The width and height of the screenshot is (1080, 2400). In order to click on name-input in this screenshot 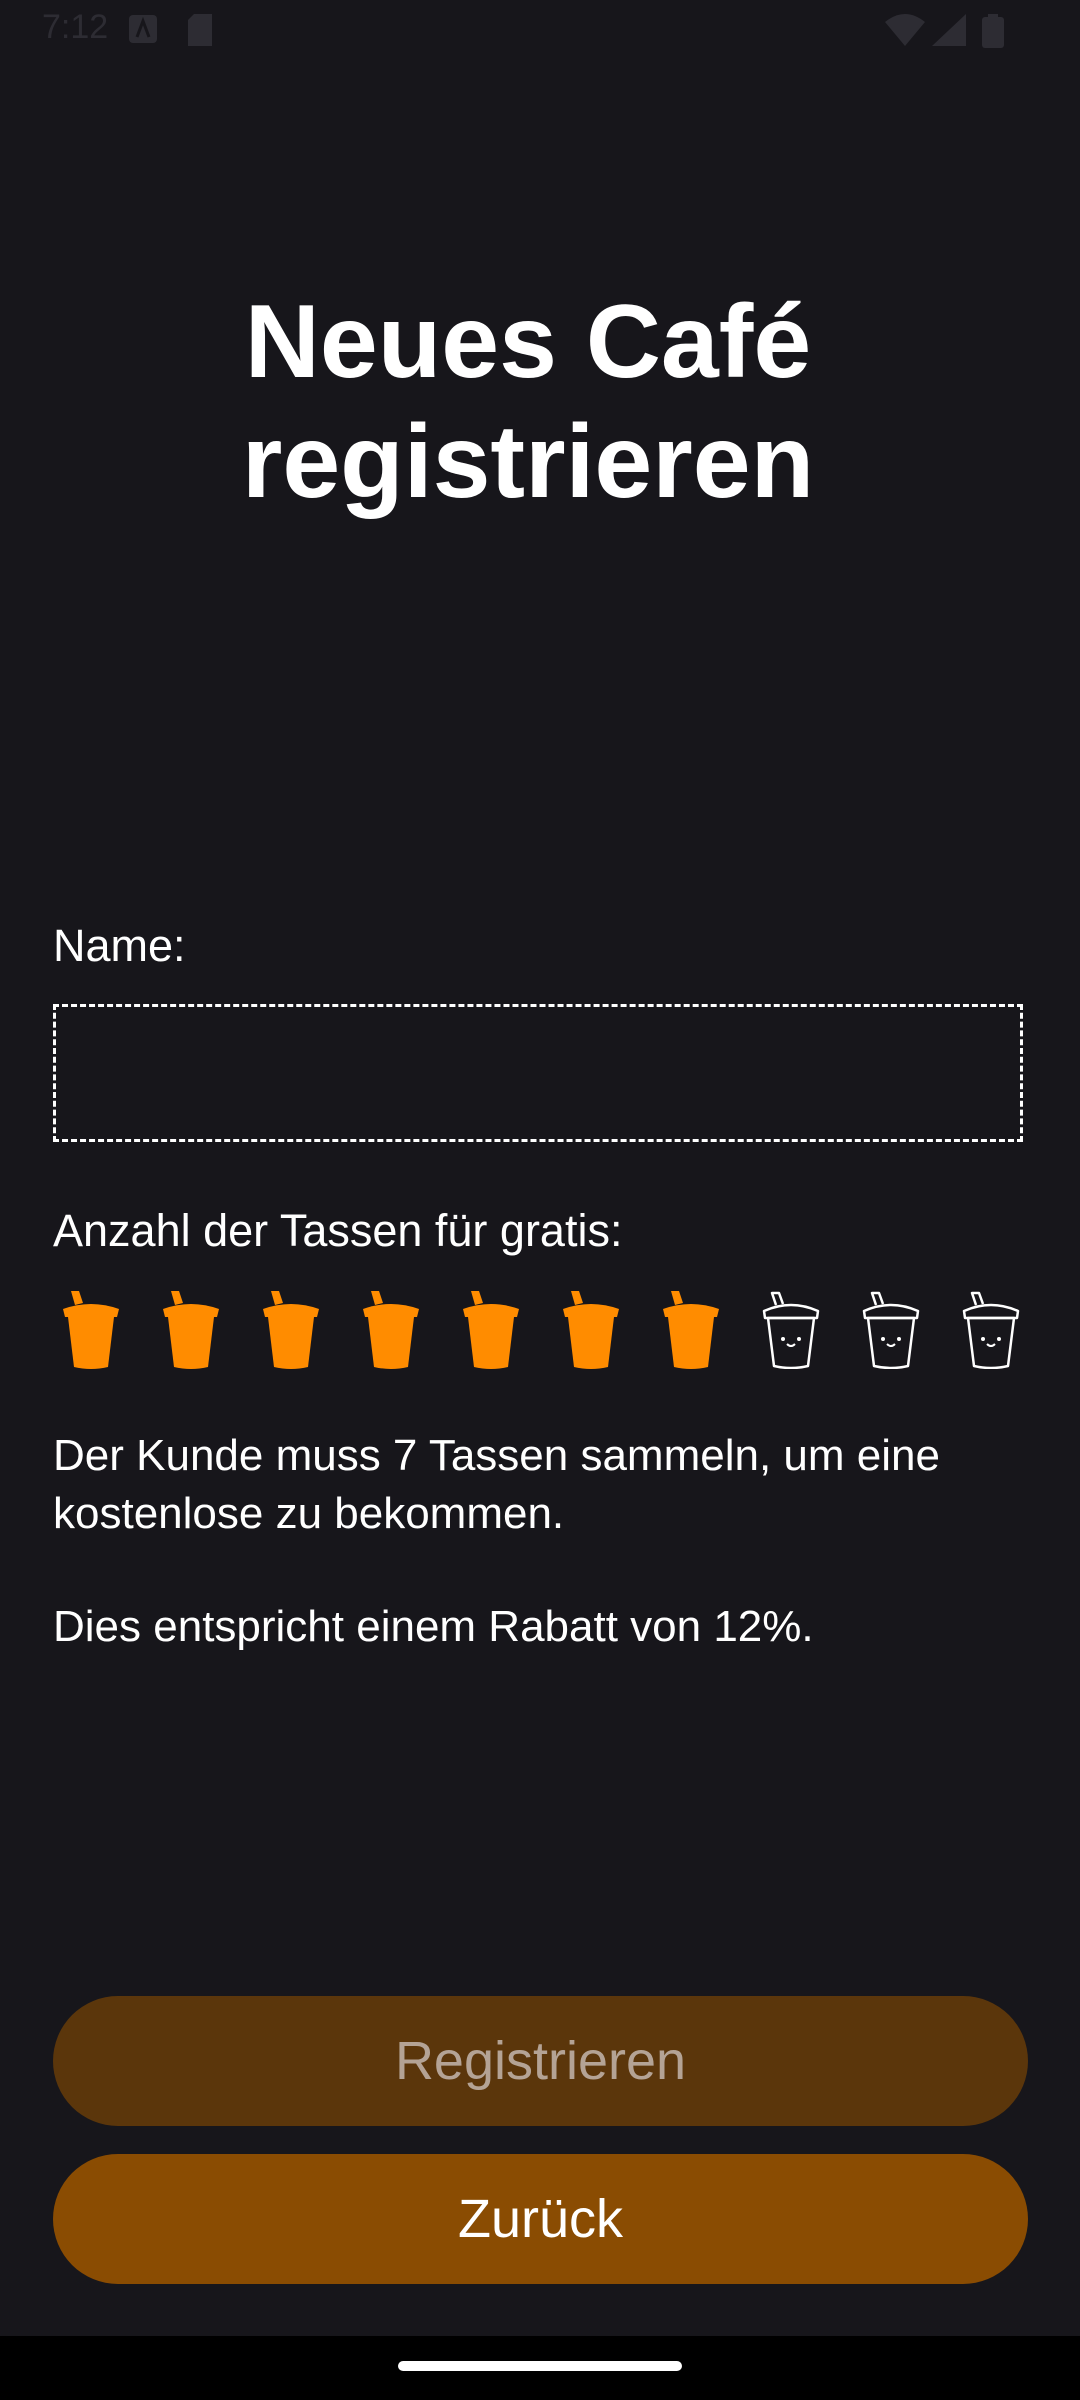, I will do `click(538, 1073)`.